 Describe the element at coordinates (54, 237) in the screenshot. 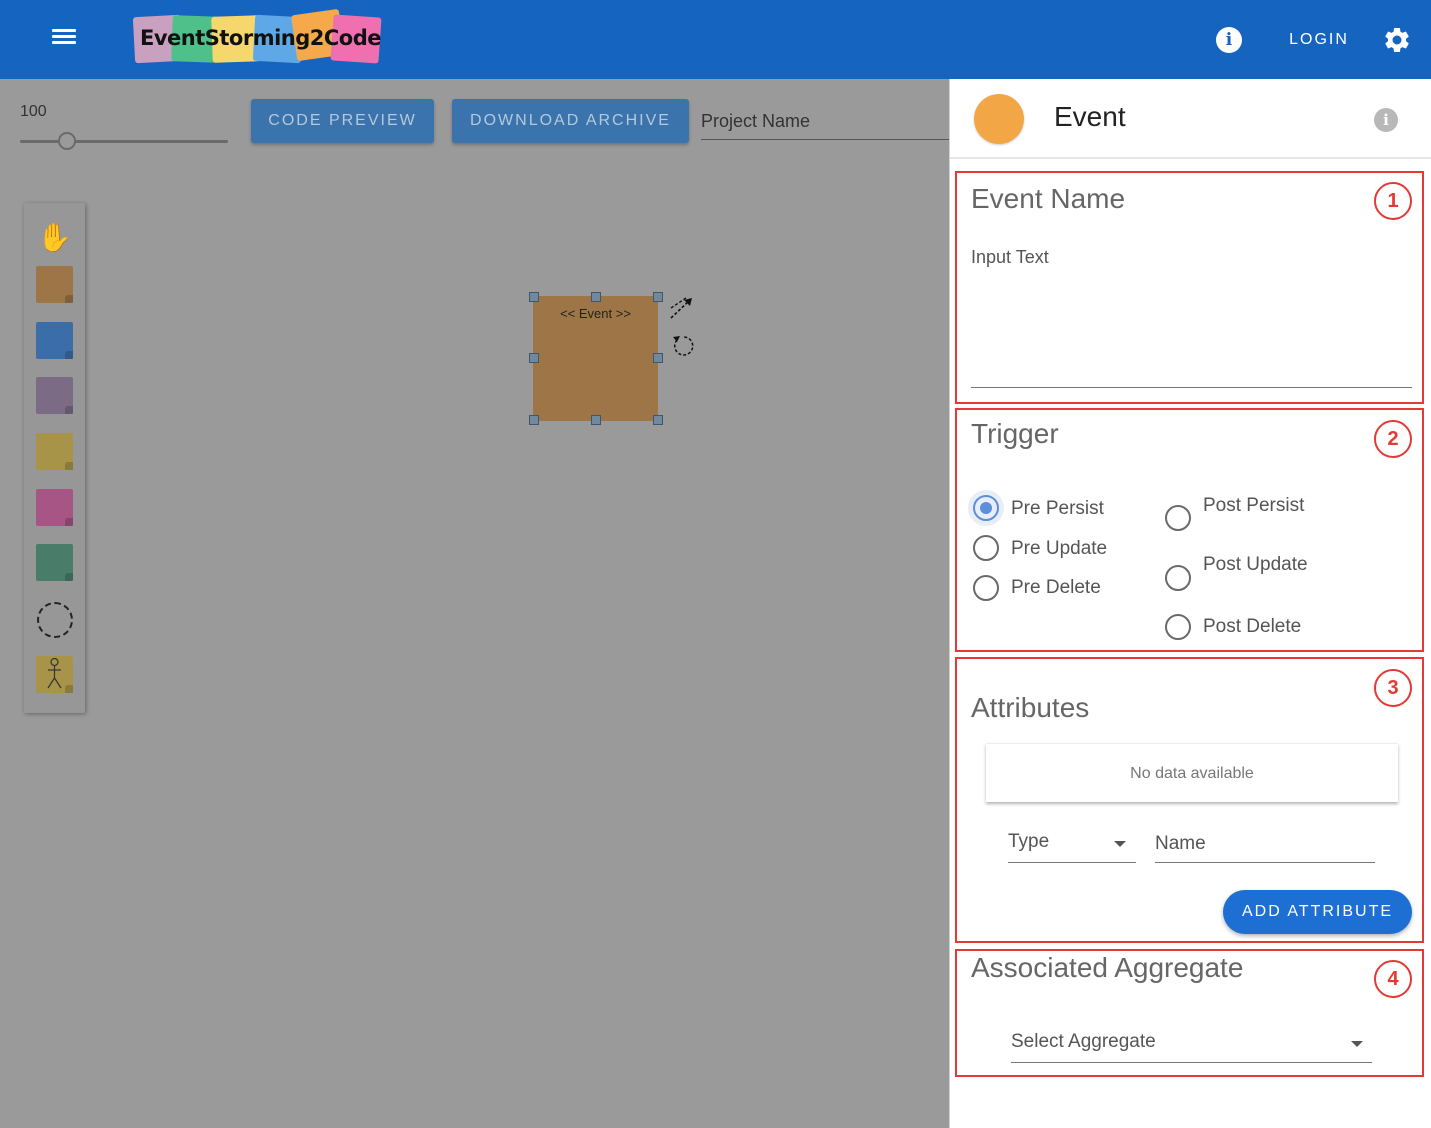

I see `hand-tool-icon: ✋` at that location.